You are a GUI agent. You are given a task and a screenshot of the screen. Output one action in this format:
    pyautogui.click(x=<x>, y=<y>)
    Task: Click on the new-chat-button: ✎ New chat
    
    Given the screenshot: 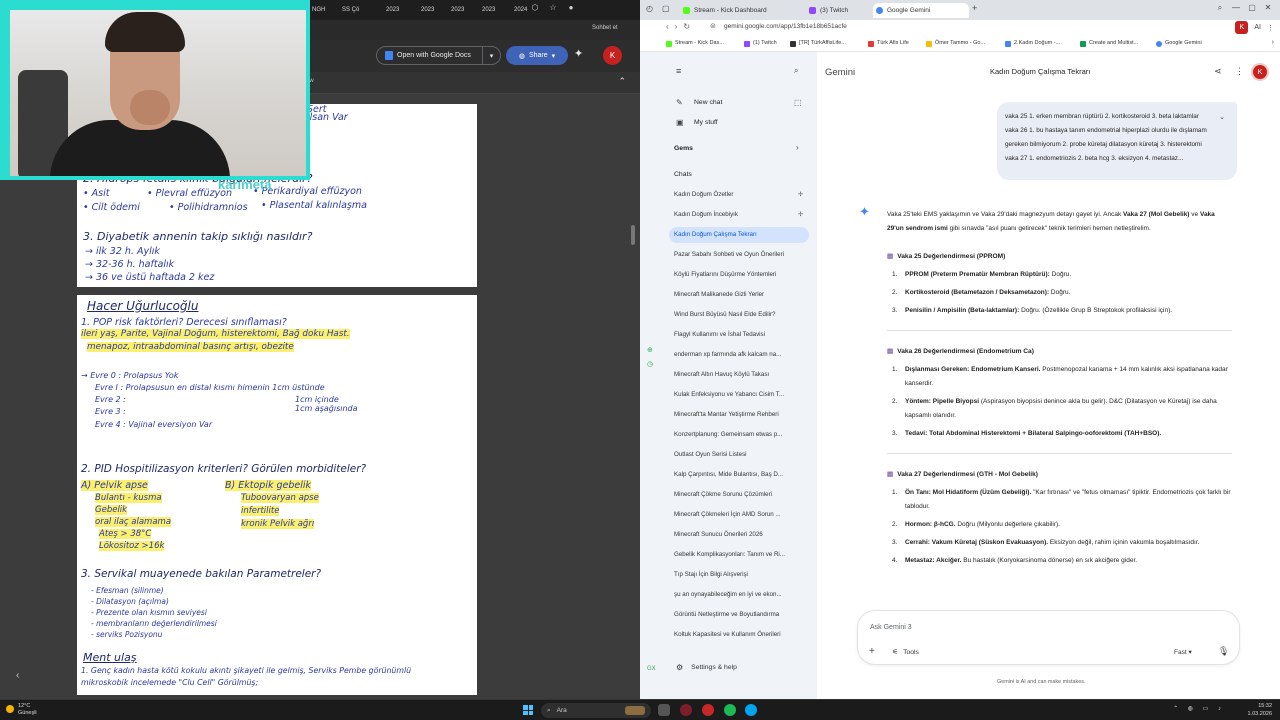 What is the action you would take?
    pyautogui.click(x=699, y=102)
    